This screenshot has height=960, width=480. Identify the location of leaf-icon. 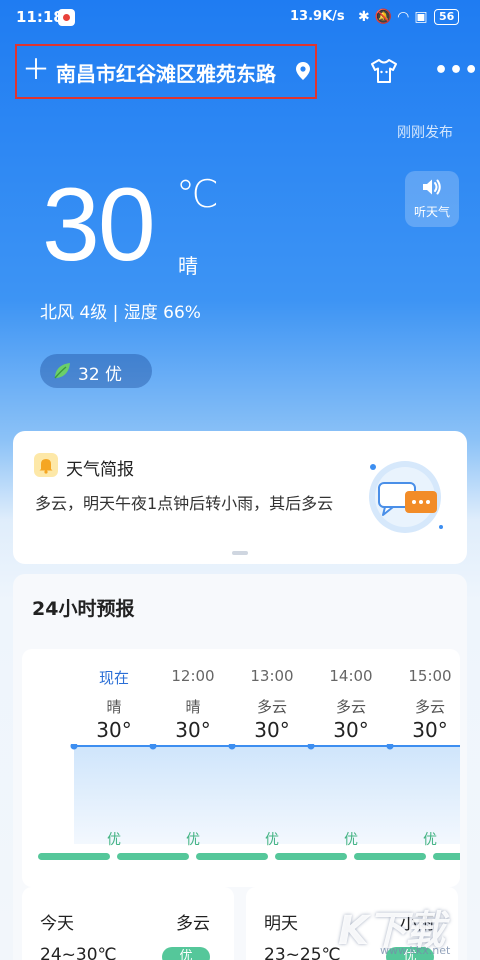
(62, 373).